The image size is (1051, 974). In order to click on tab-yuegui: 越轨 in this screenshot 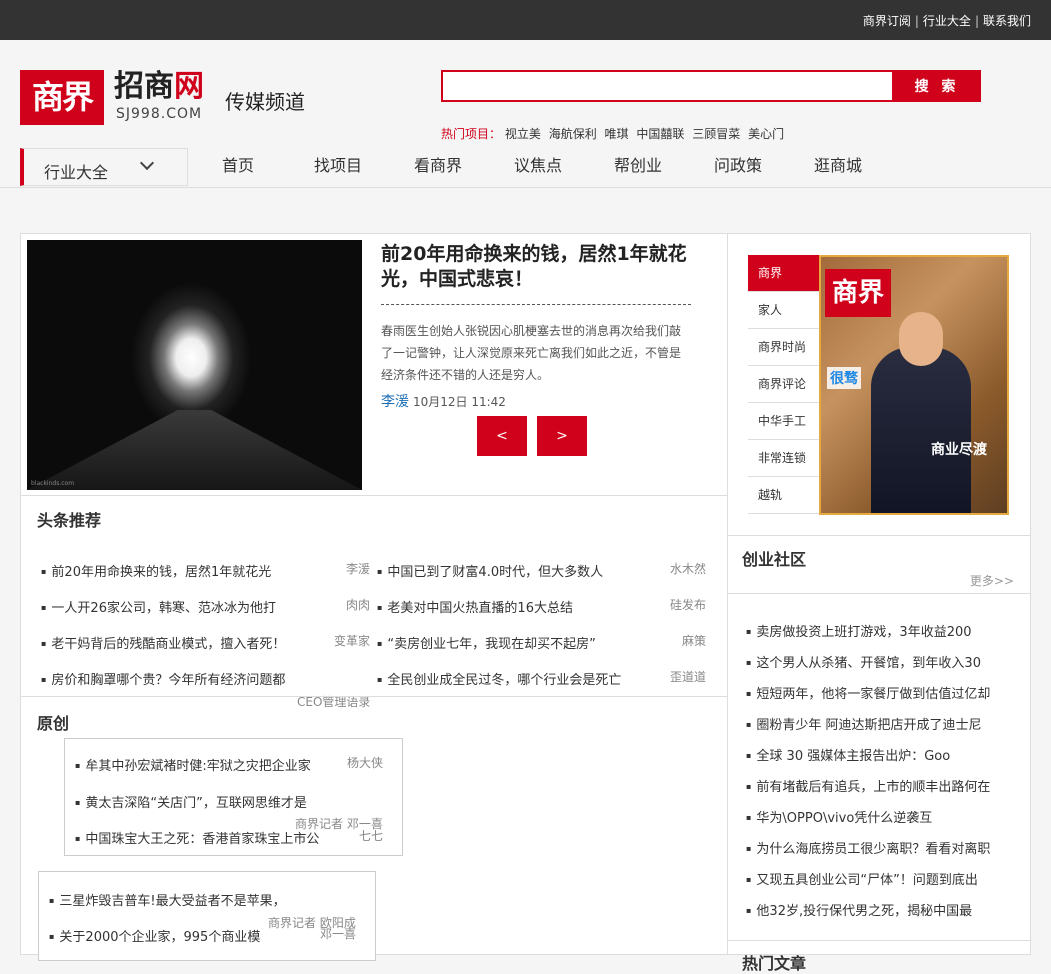, I will do `click(784, 495)`.